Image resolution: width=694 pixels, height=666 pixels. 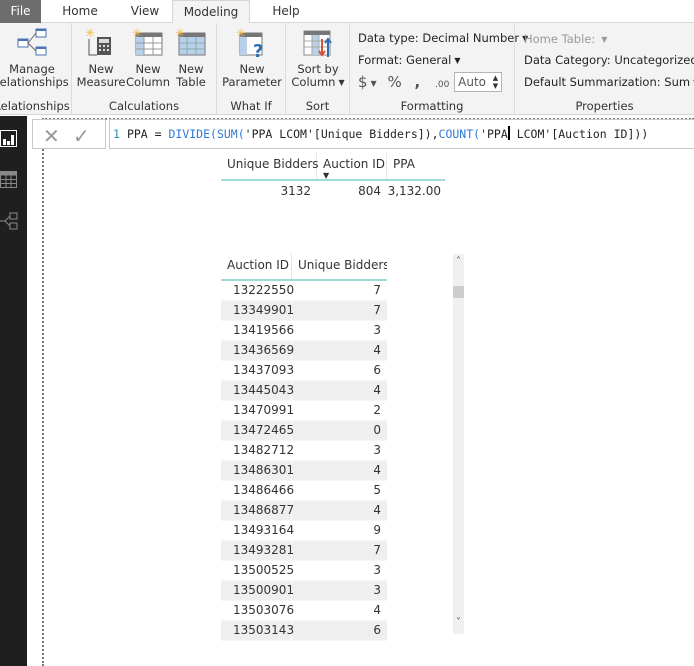 What do you see at coordinates (191, 42) in the screenshot?
I see `new-table-icon: ✳` at bounding box center [191, 42].